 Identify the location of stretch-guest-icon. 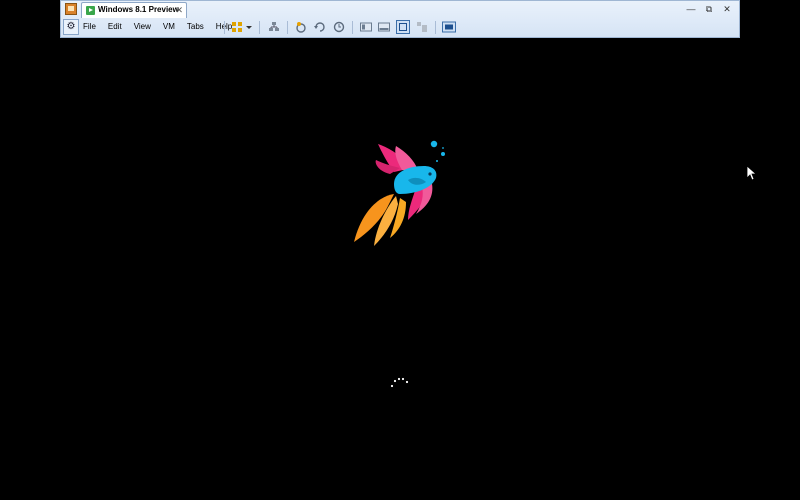
(449, 27).